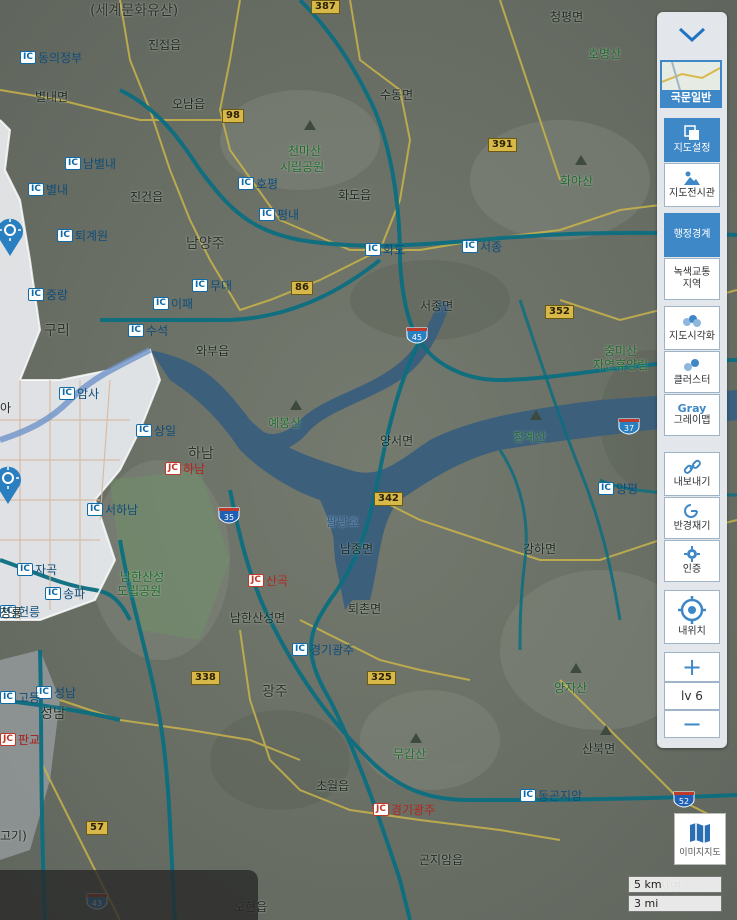 The height and width of the screenshot is (920, 737). Describe the element at coordinates (212, 285) in the screenshot. I see `interchange-label: IC 무대` at that location.